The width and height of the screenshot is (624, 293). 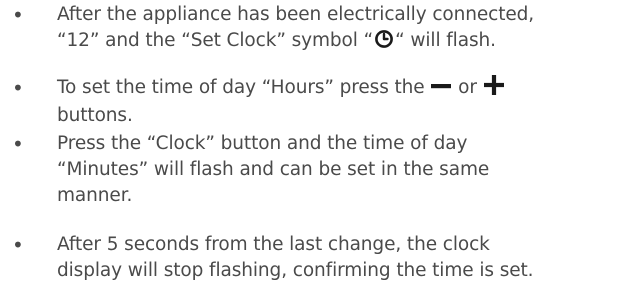 I want to click on step-line: manner., so click(x=95, y=195).